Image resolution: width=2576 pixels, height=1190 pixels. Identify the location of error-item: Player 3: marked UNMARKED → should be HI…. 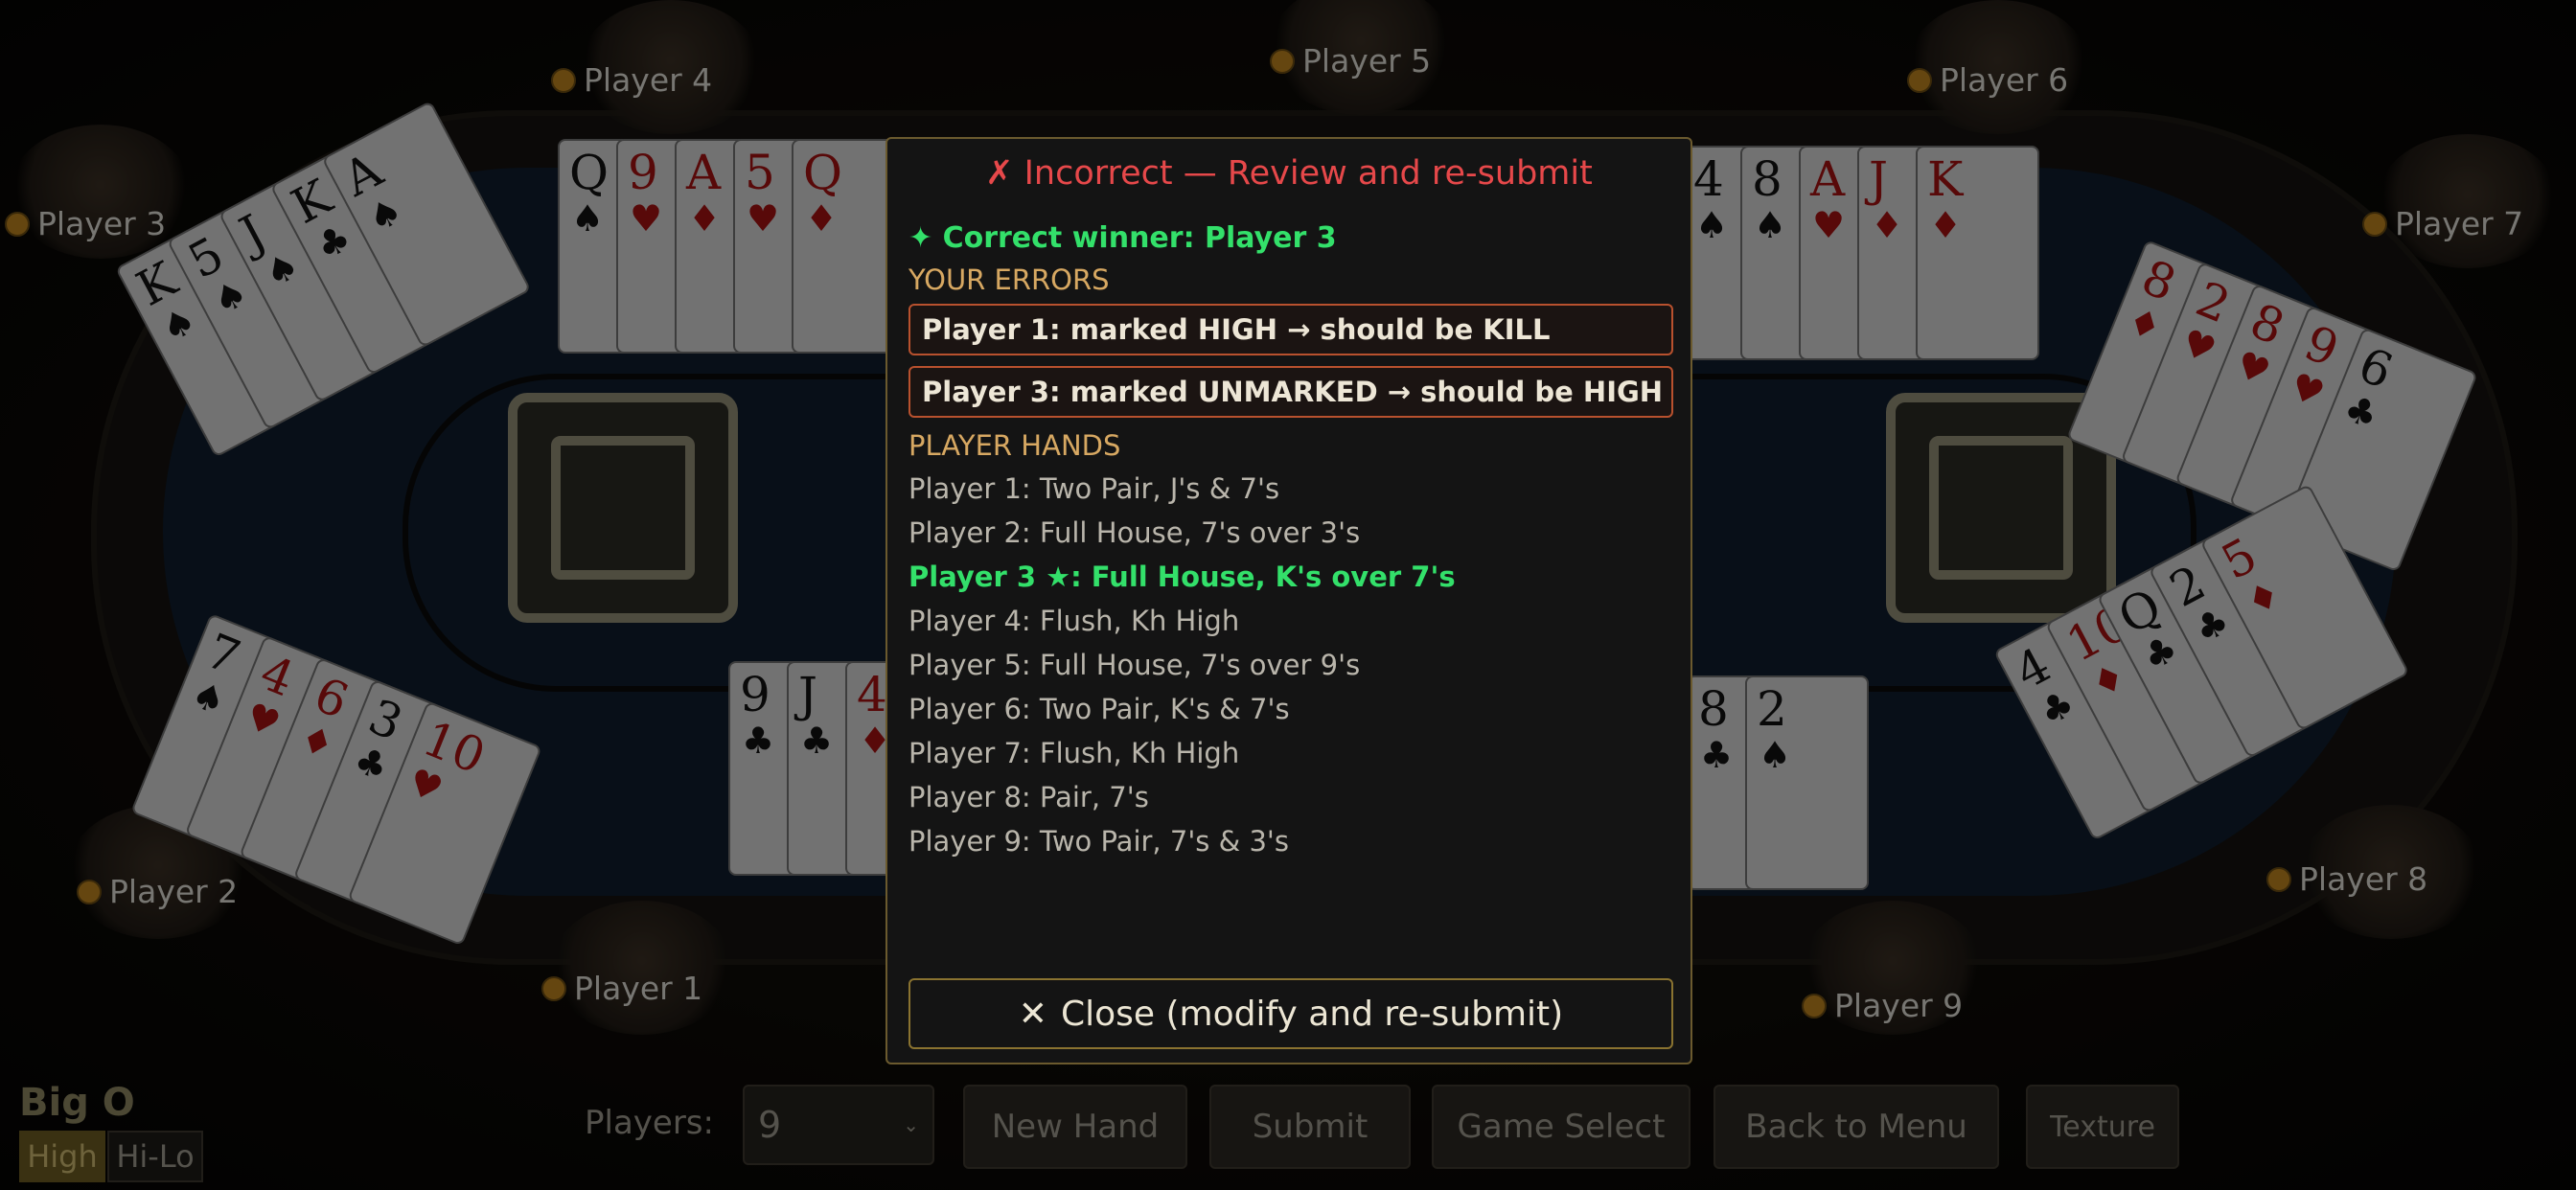
(1290, 392).